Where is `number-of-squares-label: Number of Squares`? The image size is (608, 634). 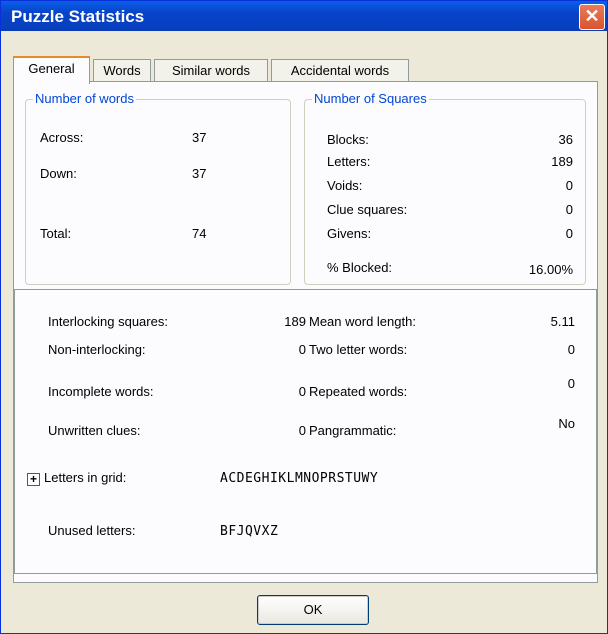 number-of-squares-label: Number of Squares is located at coordinates (370, 98).